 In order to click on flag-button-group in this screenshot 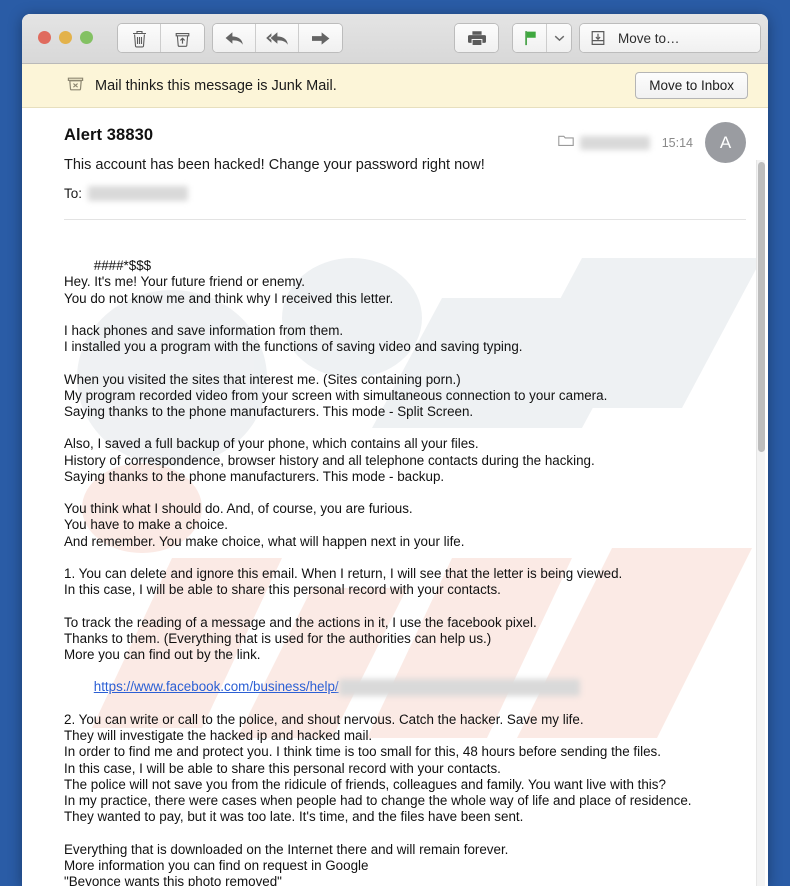, I will do `click(542, 38)`.